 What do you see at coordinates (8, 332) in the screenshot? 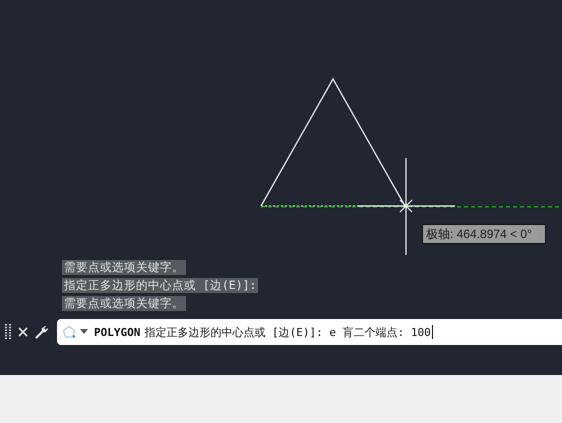
I see `grip-handle` at bounding box center [8, 332].